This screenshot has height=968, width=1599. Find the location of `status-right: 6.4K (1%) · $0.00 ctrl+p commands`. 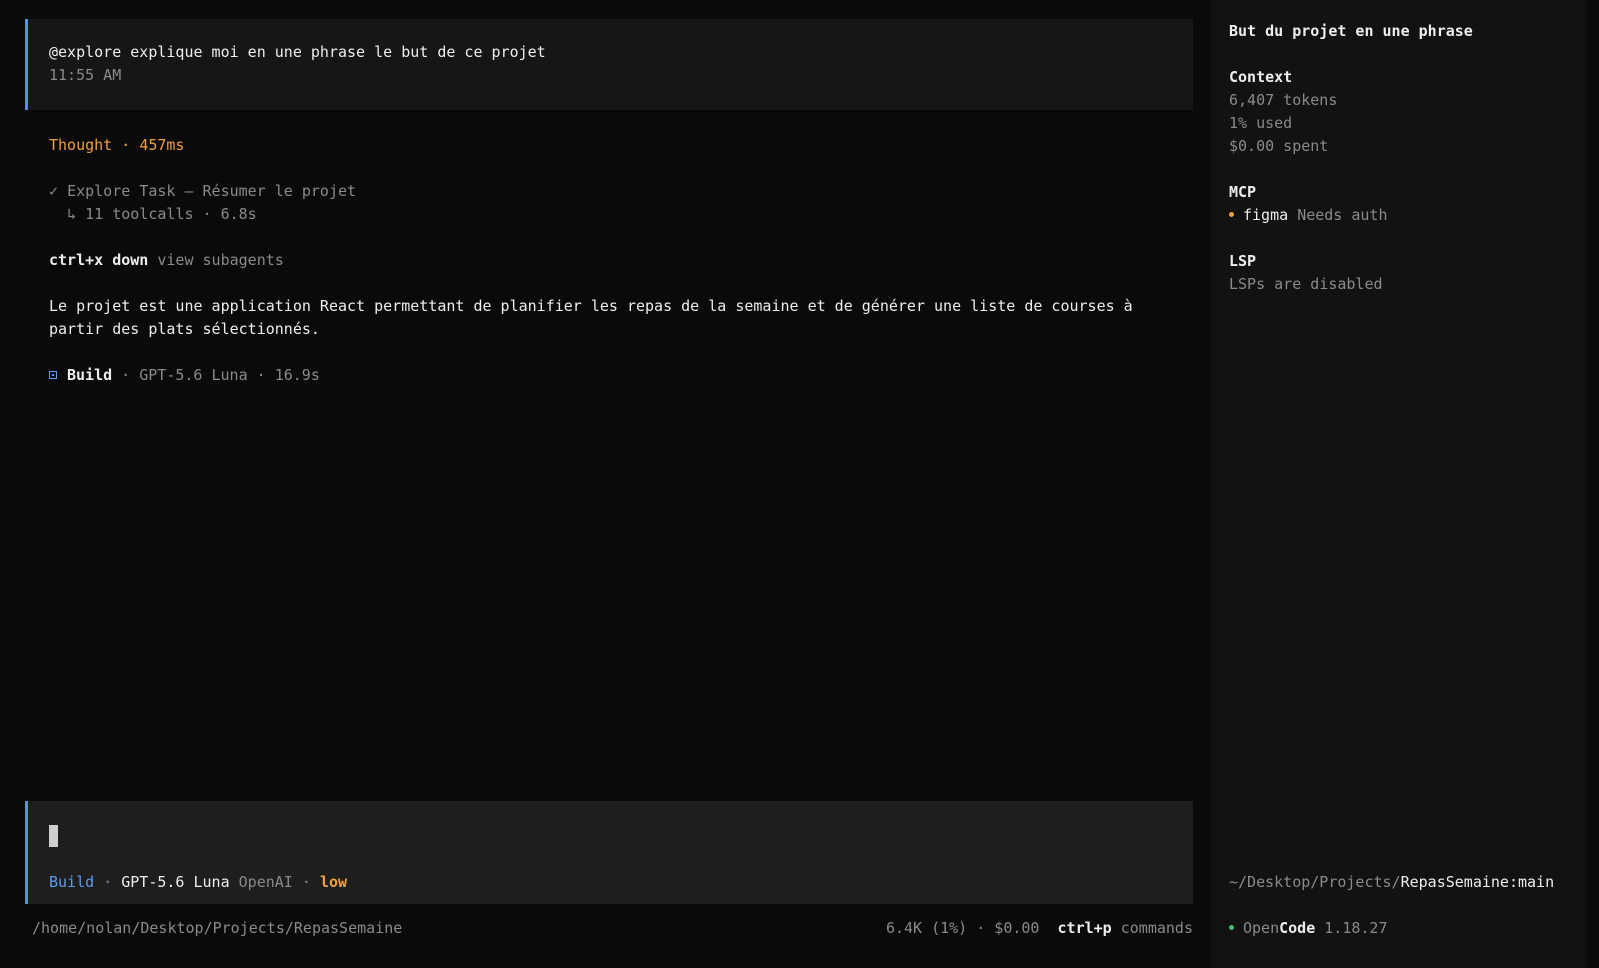

status-right: 6.4K (1%) · $0.00 ctrl+p commands is located at coordinates (1039, 928).